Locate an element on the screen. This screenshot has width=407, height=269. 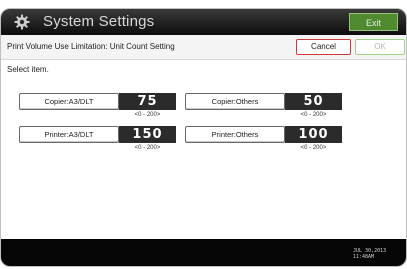
status-time: 11:48AM is located at coordinates (364, 257).